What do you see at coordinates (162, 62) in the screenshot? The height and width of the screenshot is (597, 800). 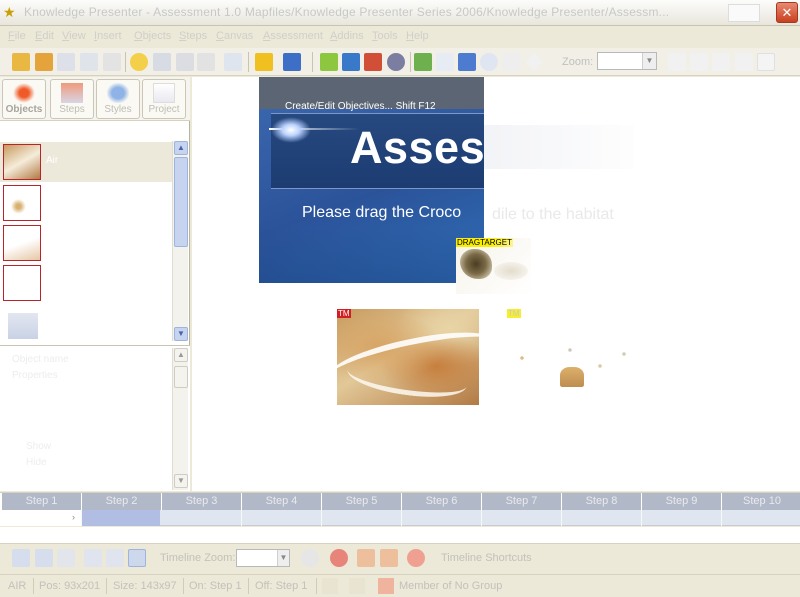 I see `copy-icon` at bounding box center [162, 62].